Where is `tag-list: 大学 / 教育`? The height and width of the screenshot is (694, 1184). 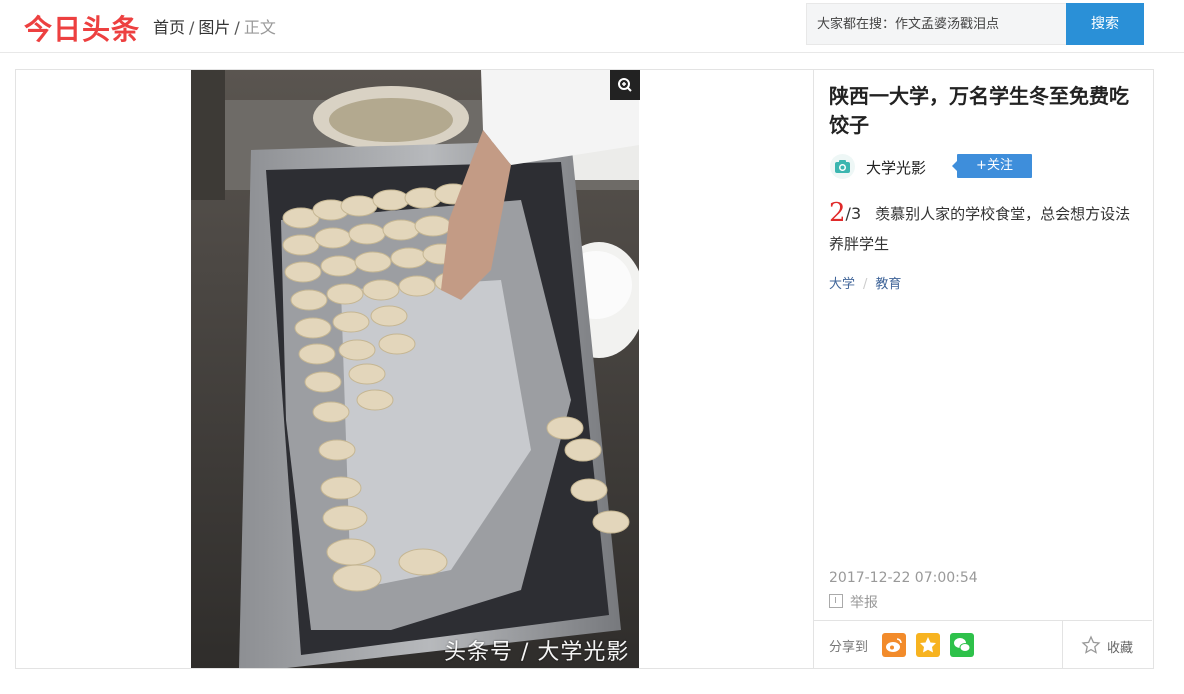
tag-list: 大学 / 教育 is located at coordinates (865, 282).